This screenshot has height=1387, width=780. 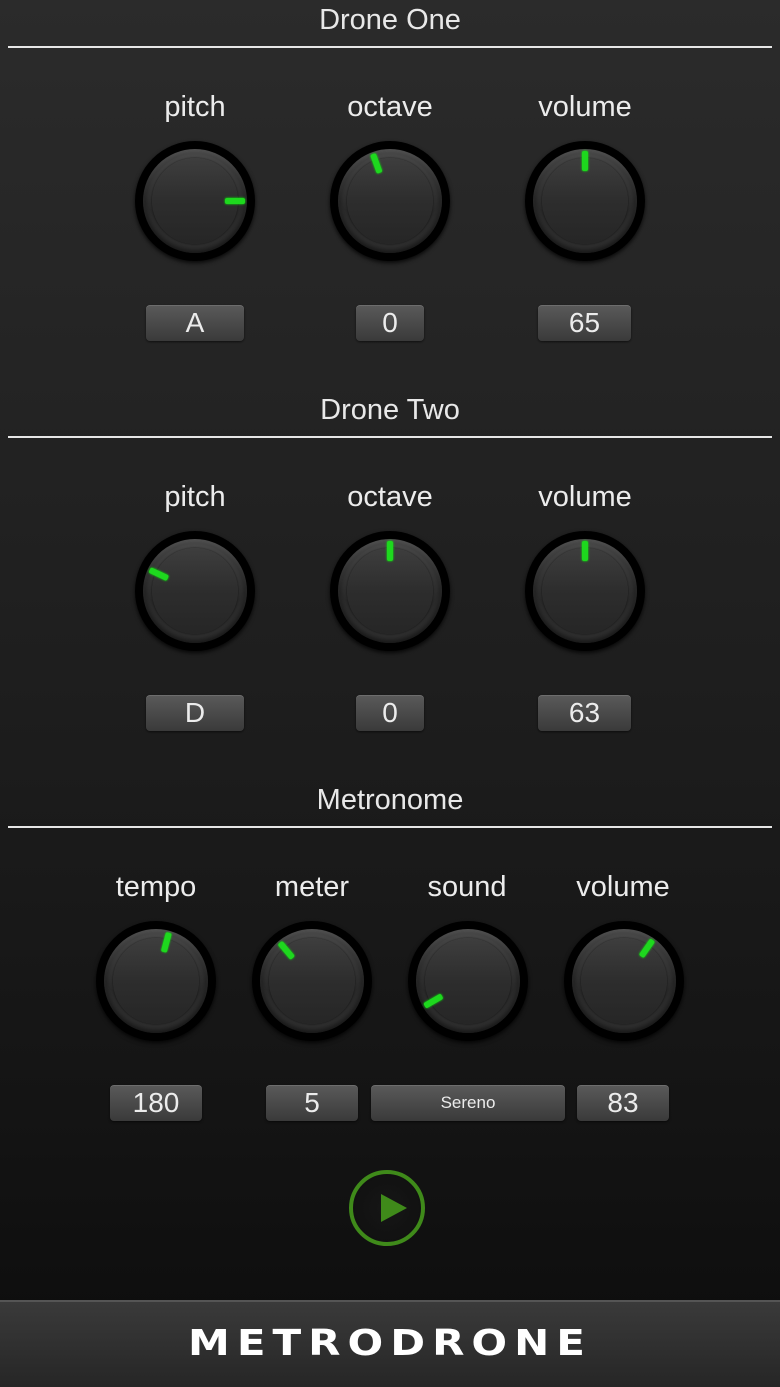 I want to click on drone-two-volume-label: volume, so click(x=585, y=497).